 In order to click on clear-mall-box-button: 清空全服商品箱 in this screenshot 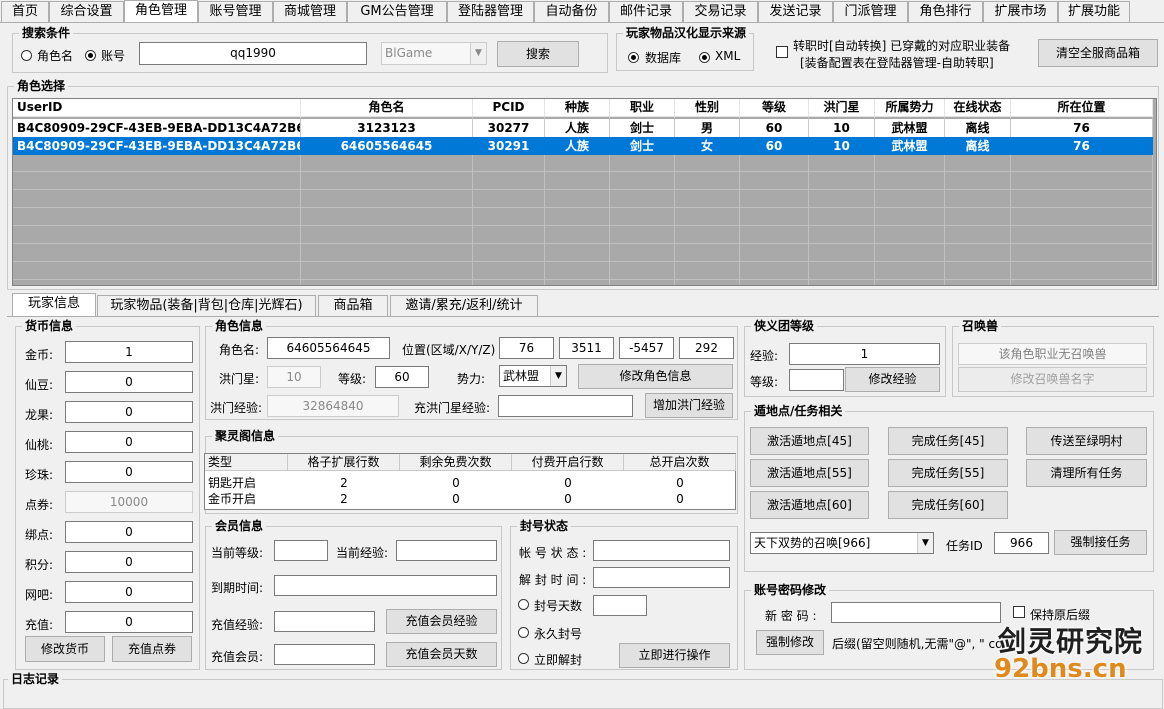, I will do `click(1098, 53)`.